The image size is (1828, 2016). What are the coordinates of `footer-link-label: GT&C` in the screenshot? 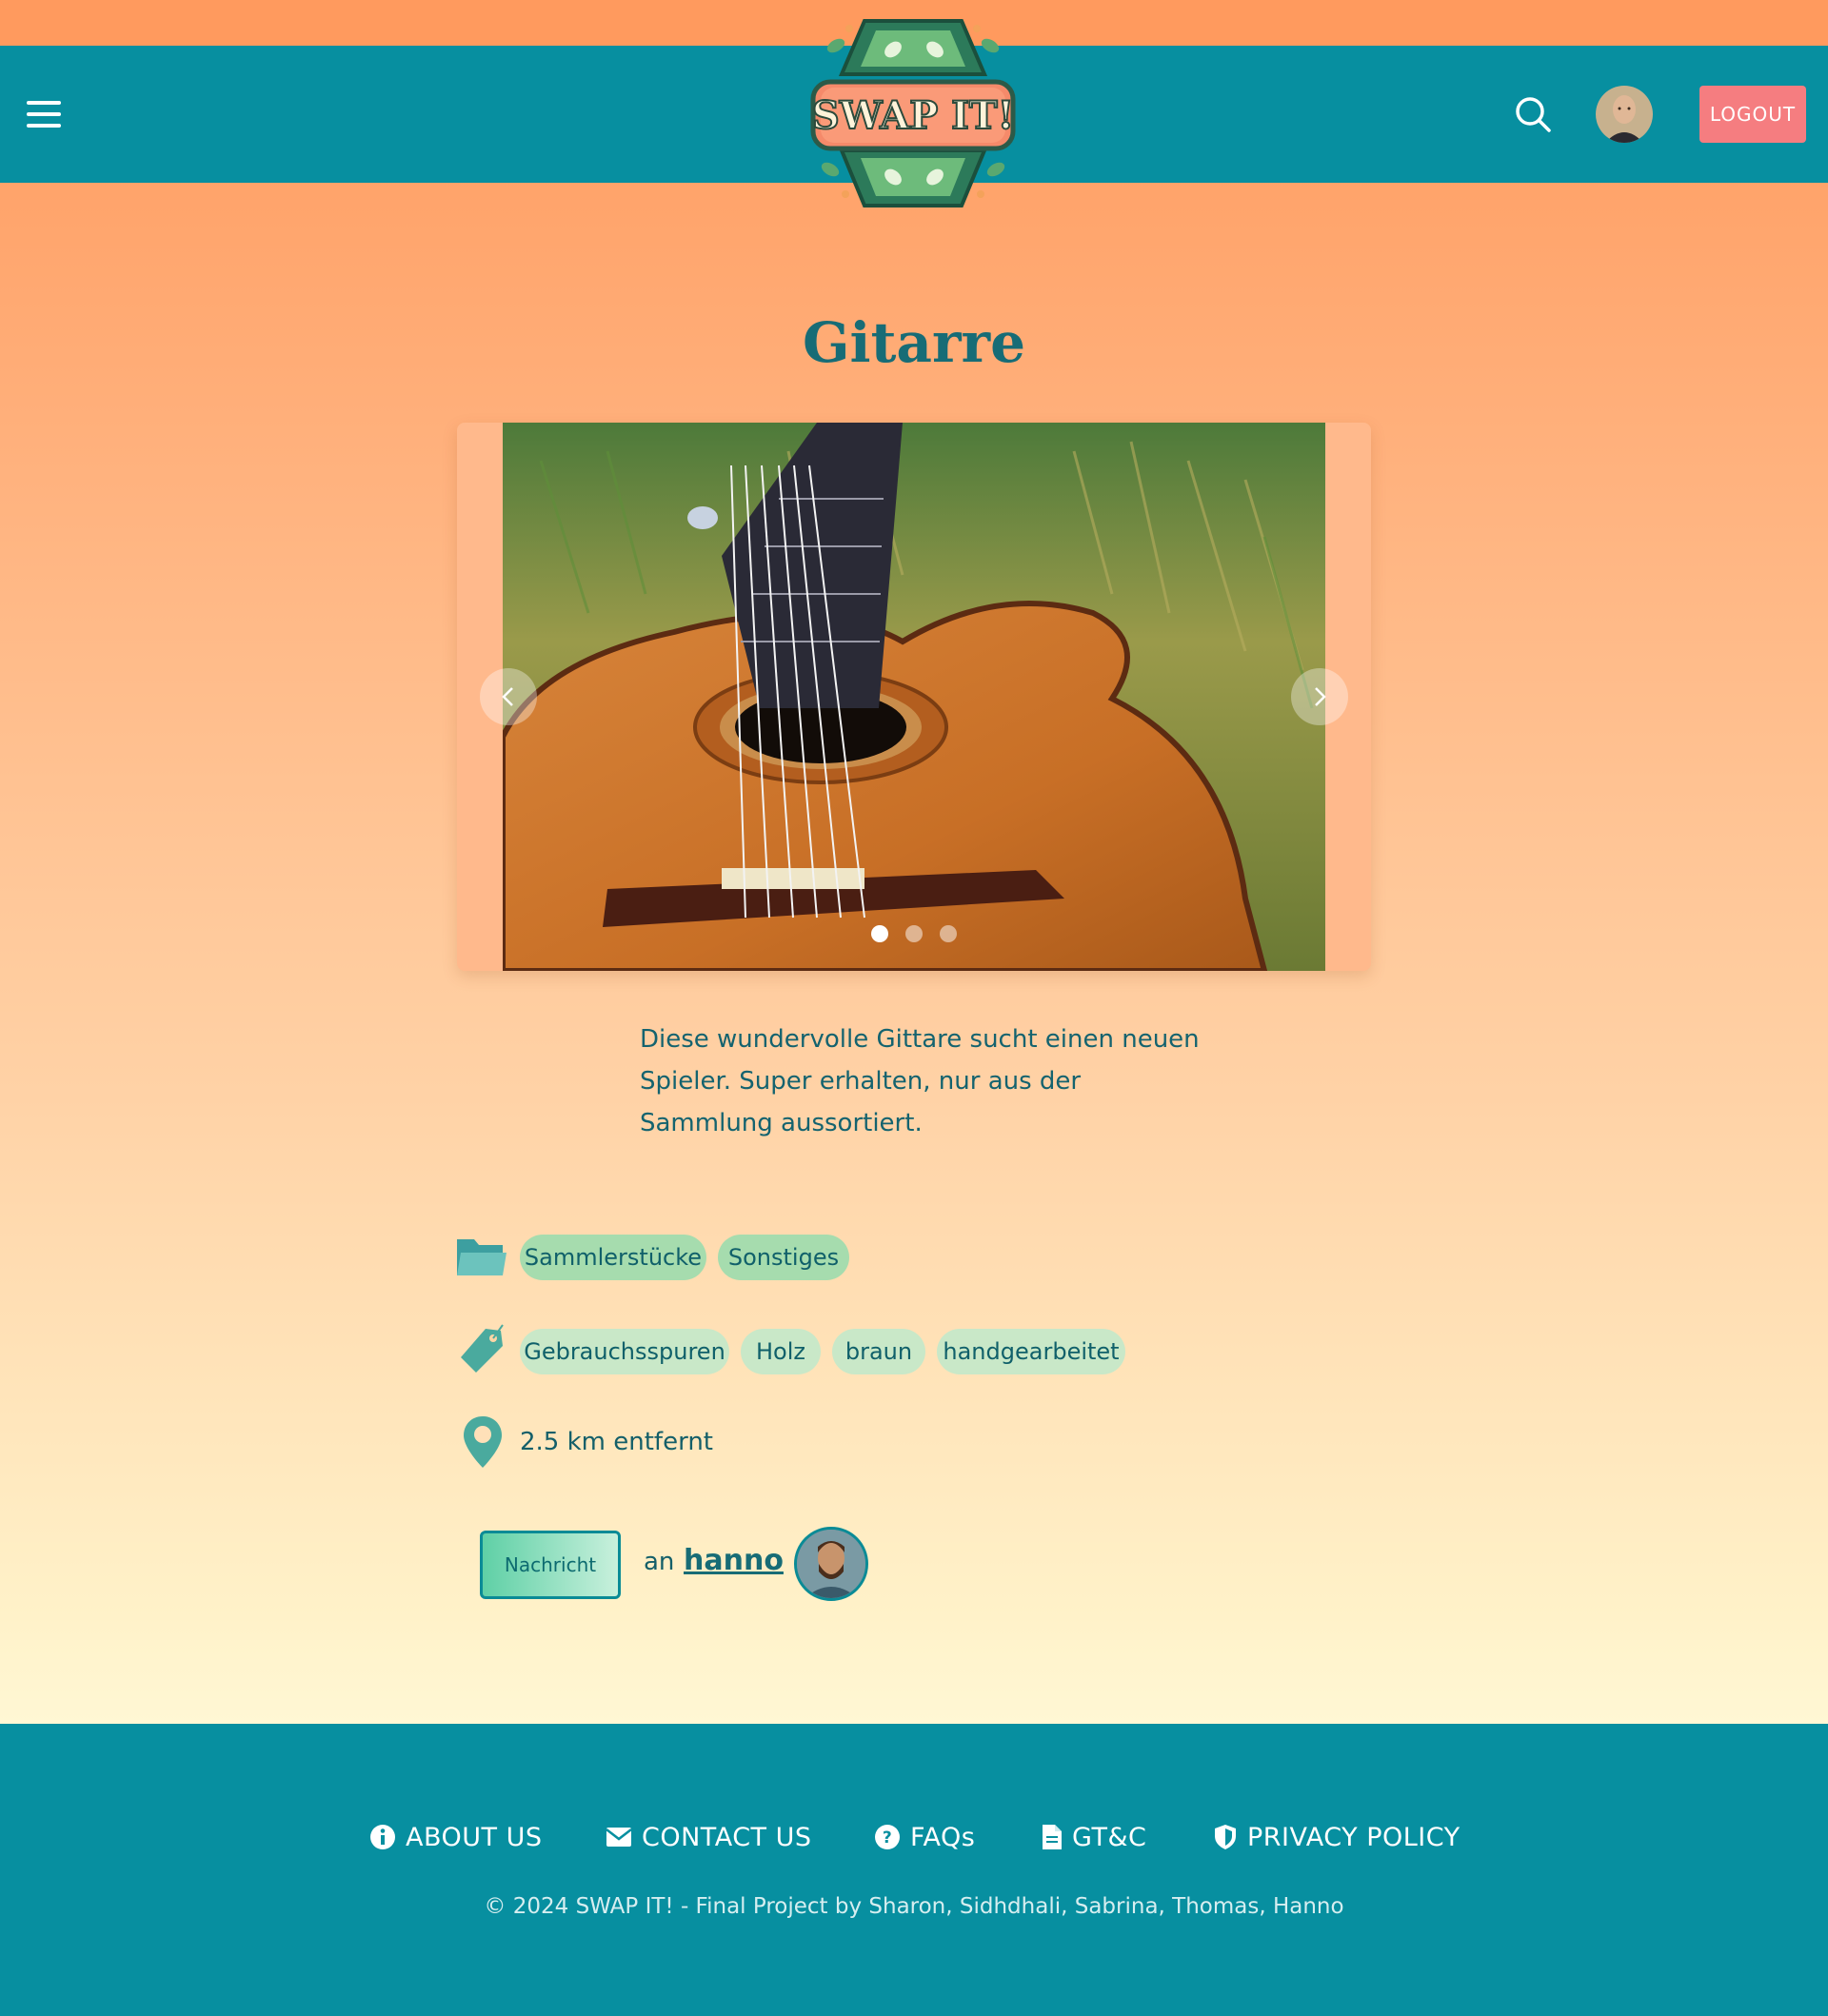 It's located at (1109, 1837).